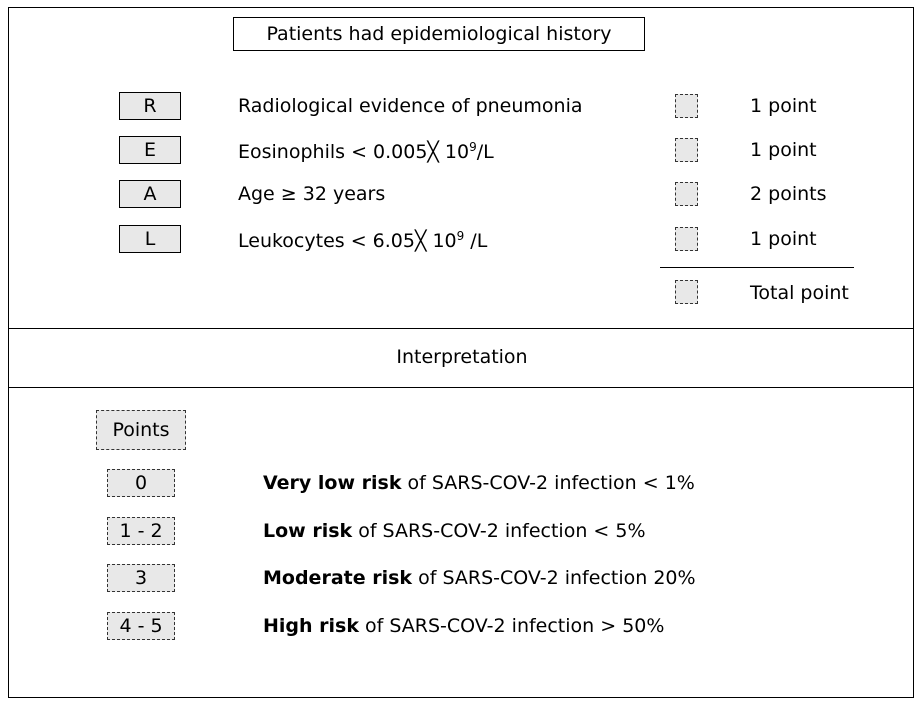  Describe the element at coordinates (354, 152) in the screenshot. I see `criterion-label: Eosinophils < 0.005╳ 10` at that location.